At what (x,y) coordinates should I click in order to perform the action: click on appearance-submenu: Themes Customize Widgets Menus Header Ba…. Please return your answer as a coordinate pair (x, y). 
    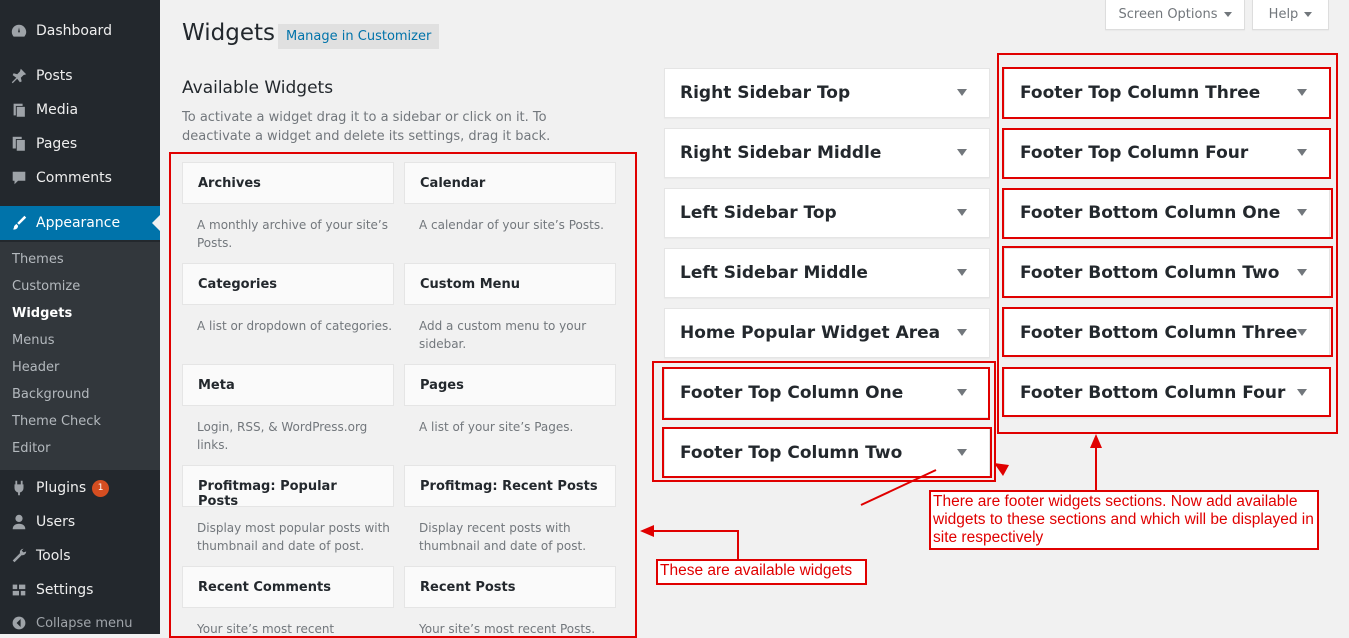
    Looking at the image, I should click on (80, 356).